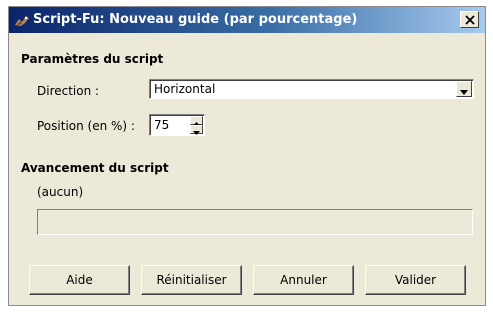  Describe the element at coordinates (311, 89) in the screenshot. I see `direction-select: Horizontal` at that location.